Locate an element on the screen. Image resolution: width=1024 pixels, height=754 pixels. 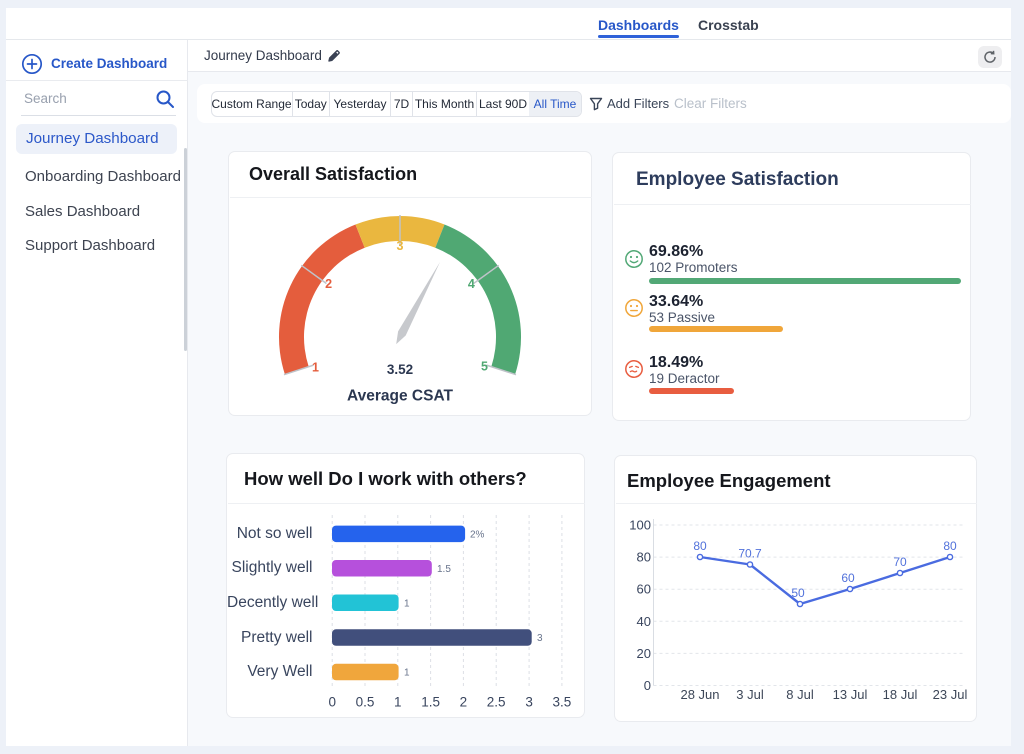
svg-text: 50 is located at coordinates (798, 593).